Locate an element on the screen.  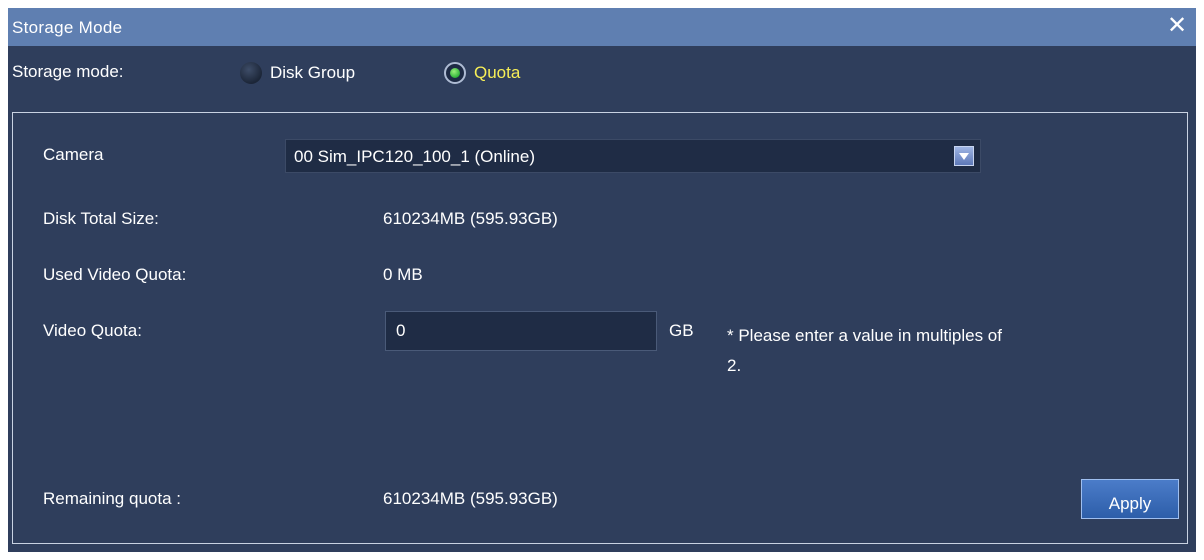
quota-radio: Quota is located at coordinates (482, 73).